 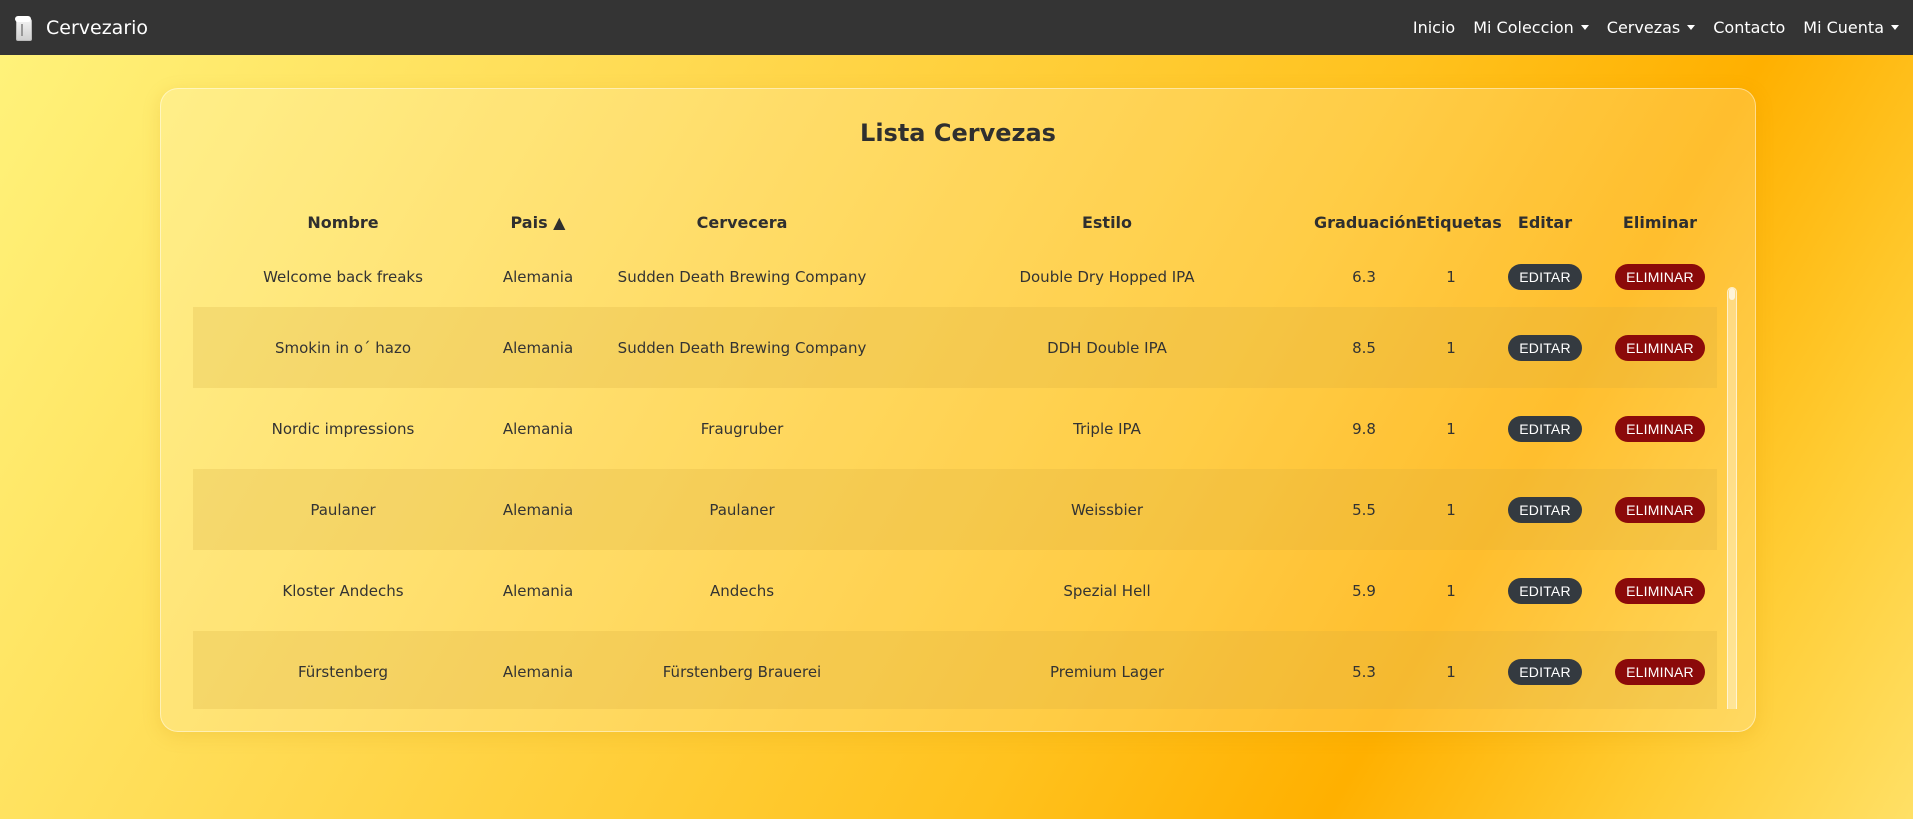 What do you see at coordinates (1545, 222) in the screenshot?
I see `column-header-editar: Editar` at bounding box center [1545, 222].